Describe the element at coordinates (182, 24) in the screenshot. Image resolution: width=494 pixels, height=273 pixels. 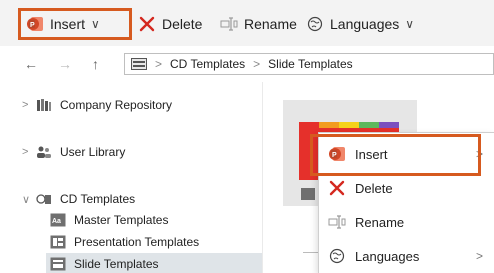
I see `delete-label: Delete` at that location.